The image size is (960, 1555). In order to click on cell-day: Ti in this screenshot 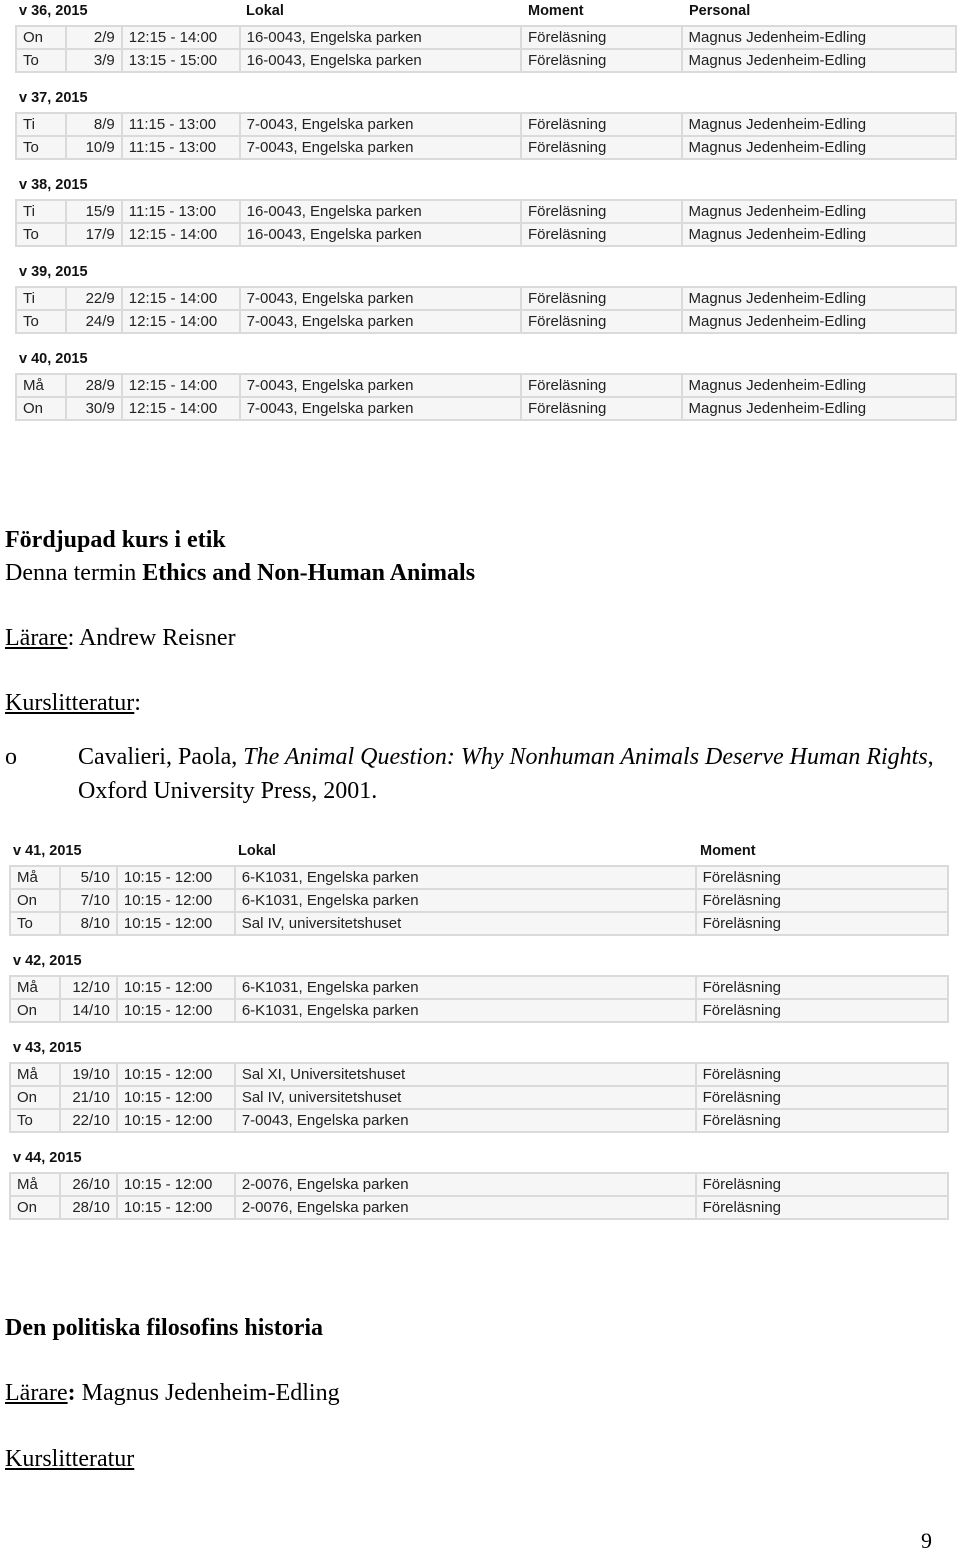, I will do `click(41, 124)`.